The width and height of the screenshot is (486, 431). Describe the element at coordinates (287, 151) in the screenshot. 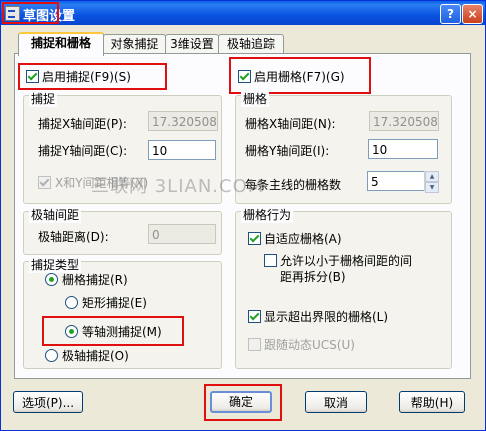

I see `grid-y-label: 栅格Y轴间距(I):` at that location.